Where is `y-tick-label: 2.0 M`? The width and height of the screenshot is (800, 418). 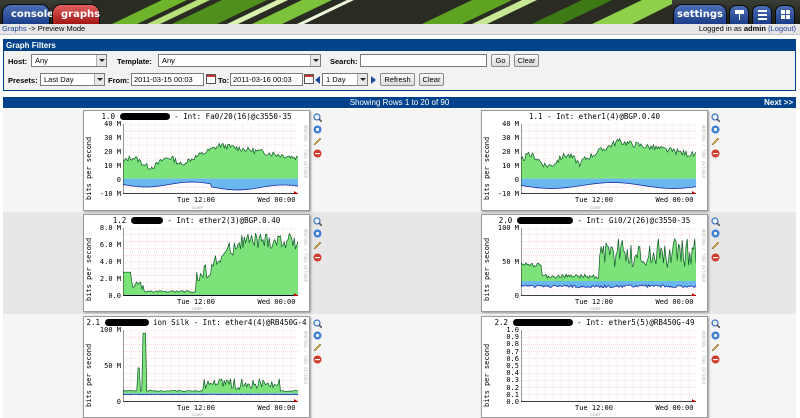
y-tick-label: 2.0 M is located at coordinates (110, 279).